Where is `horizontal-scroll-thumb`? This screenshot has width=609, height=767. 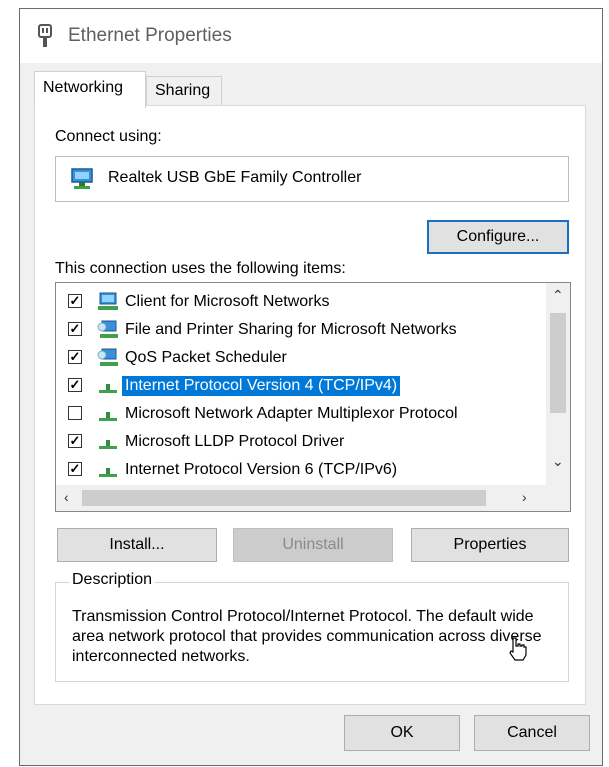
horizontal-scroll-thumb is located at coordinates (284, 498).